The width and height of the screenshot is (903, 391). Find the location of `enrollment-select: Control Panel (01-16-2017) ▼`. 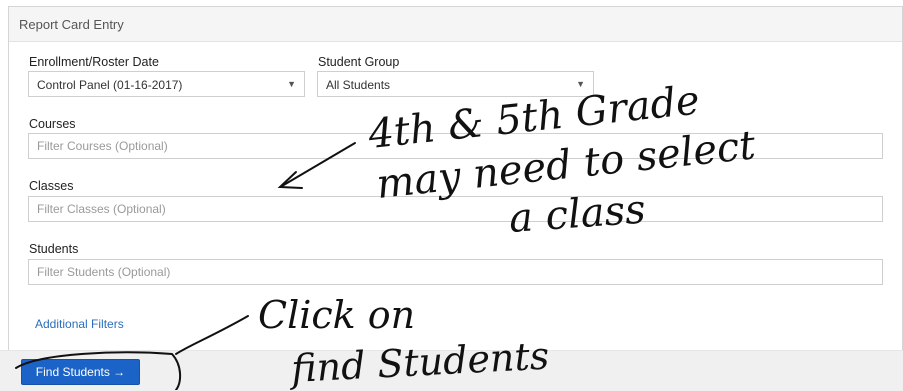

enrollment-select: Control Panel (01-16-2017) ▼ is located at coordinates (166, 84).